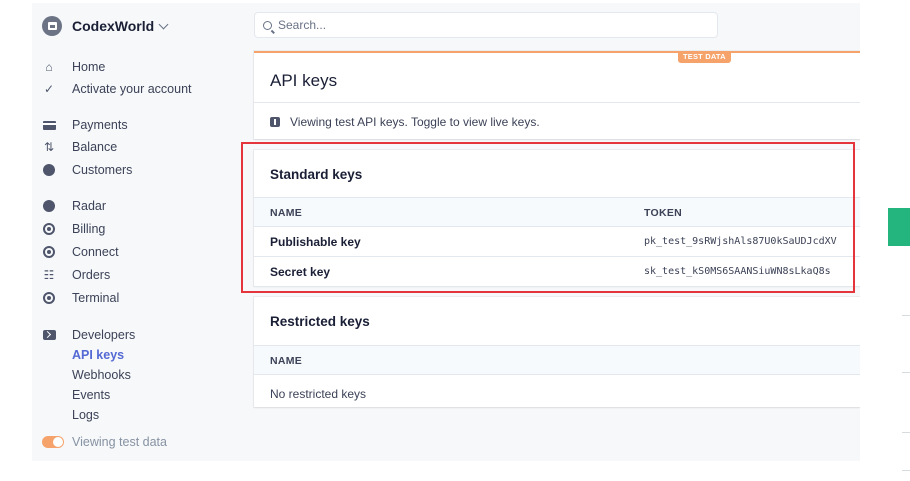  I want to click on sidebar-item-label: Home, so click(89, 67).